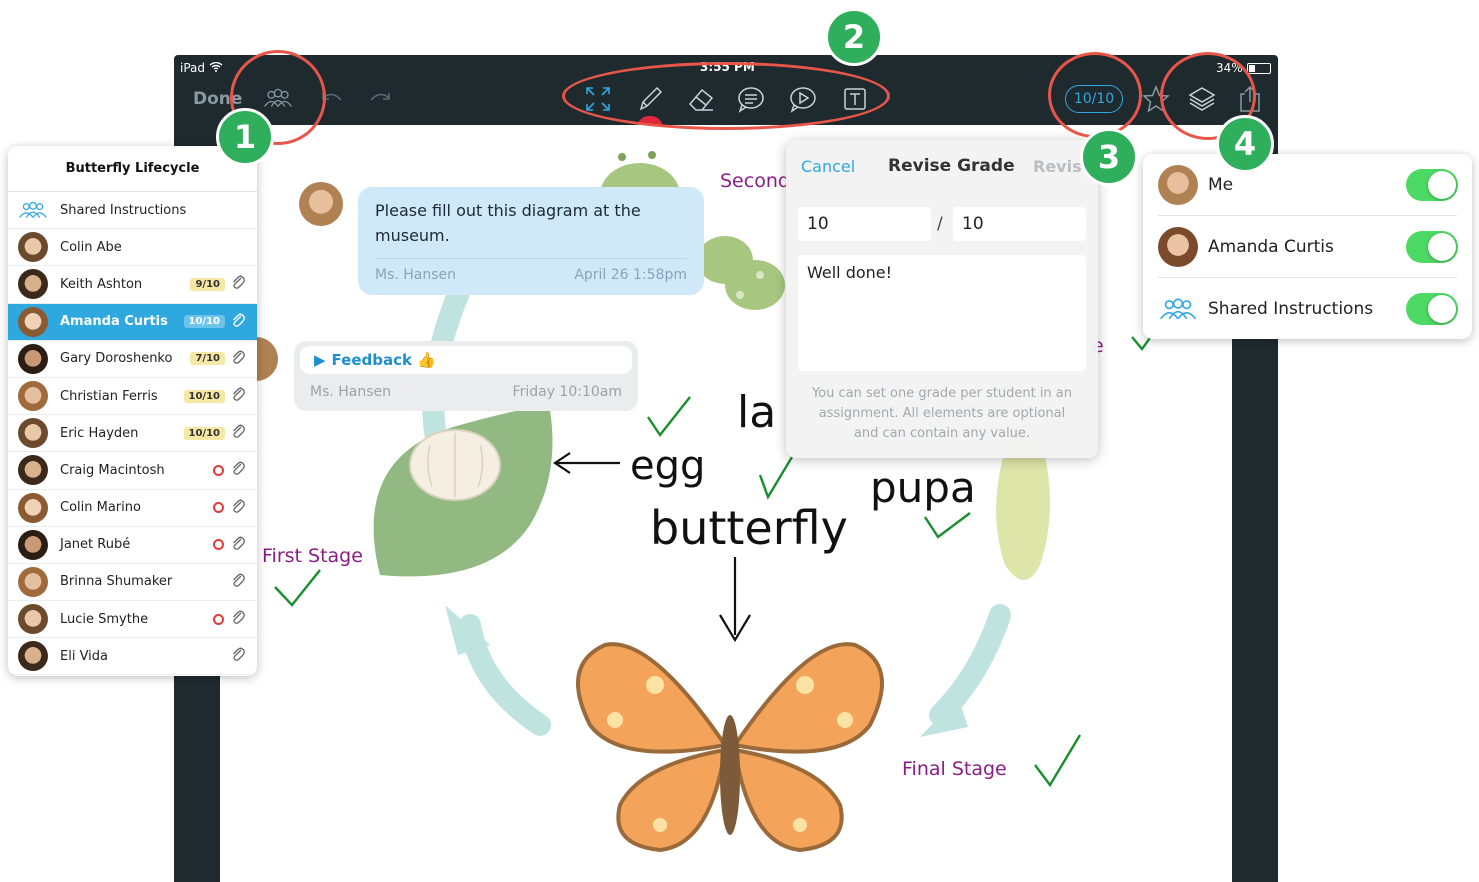  I want to click on students-icon, so click(278, 99).